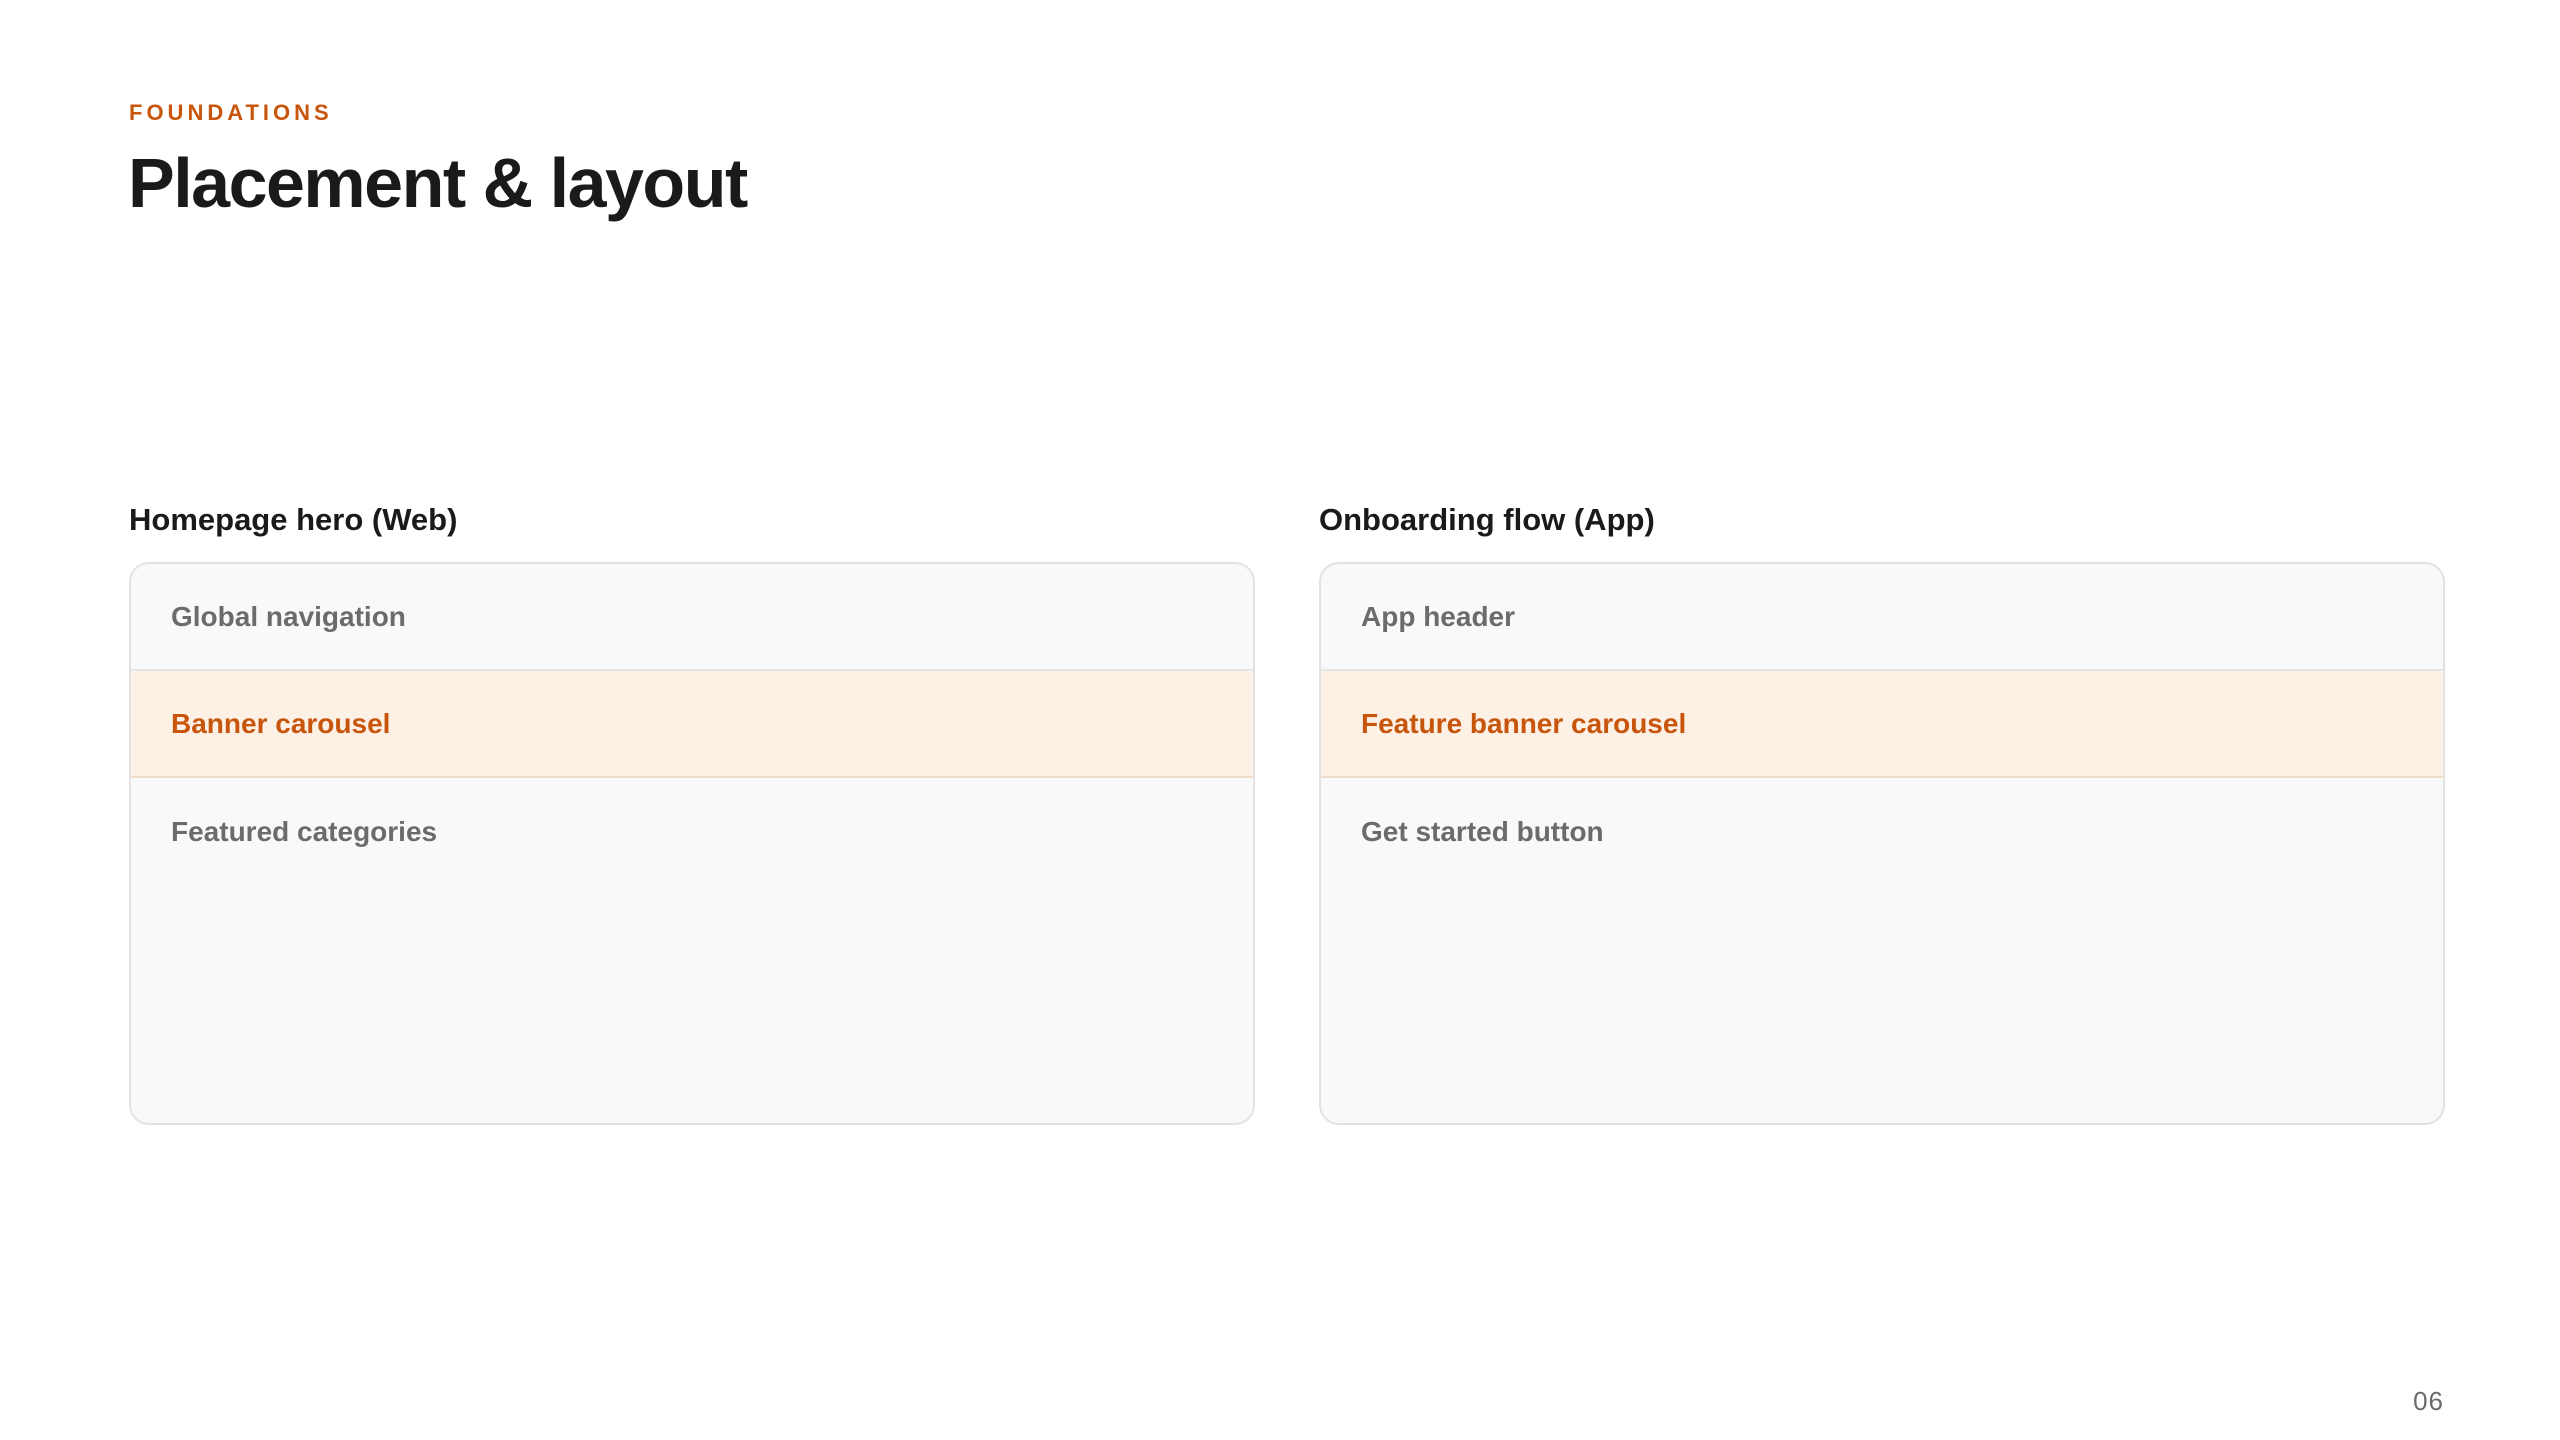  Describe the element at coordinates (692, 724) in the screenshot. I see `layout-row-banner-carousel: Banner carousel` at that location.